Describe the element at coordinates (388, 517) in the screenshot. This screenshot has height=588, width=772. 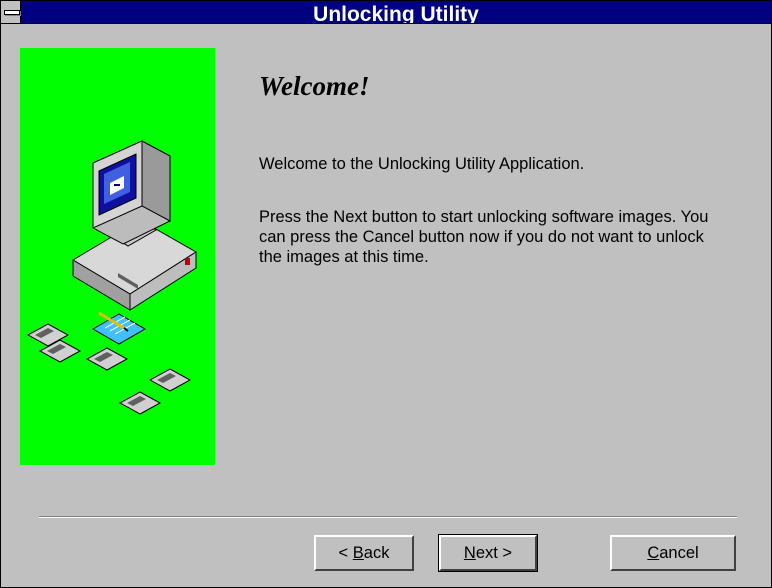
I see `button-separator` at that location.